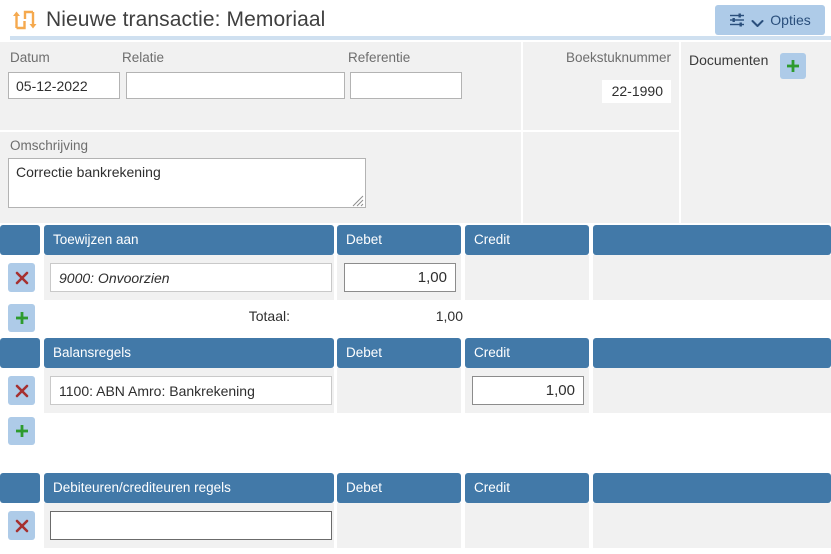 The height and width of the screenshot is (554, 831). Describe the element at coordinates (618, 57) in the screenshot. I see `boekstuknummer-label: Boekstuknummer` at that location.